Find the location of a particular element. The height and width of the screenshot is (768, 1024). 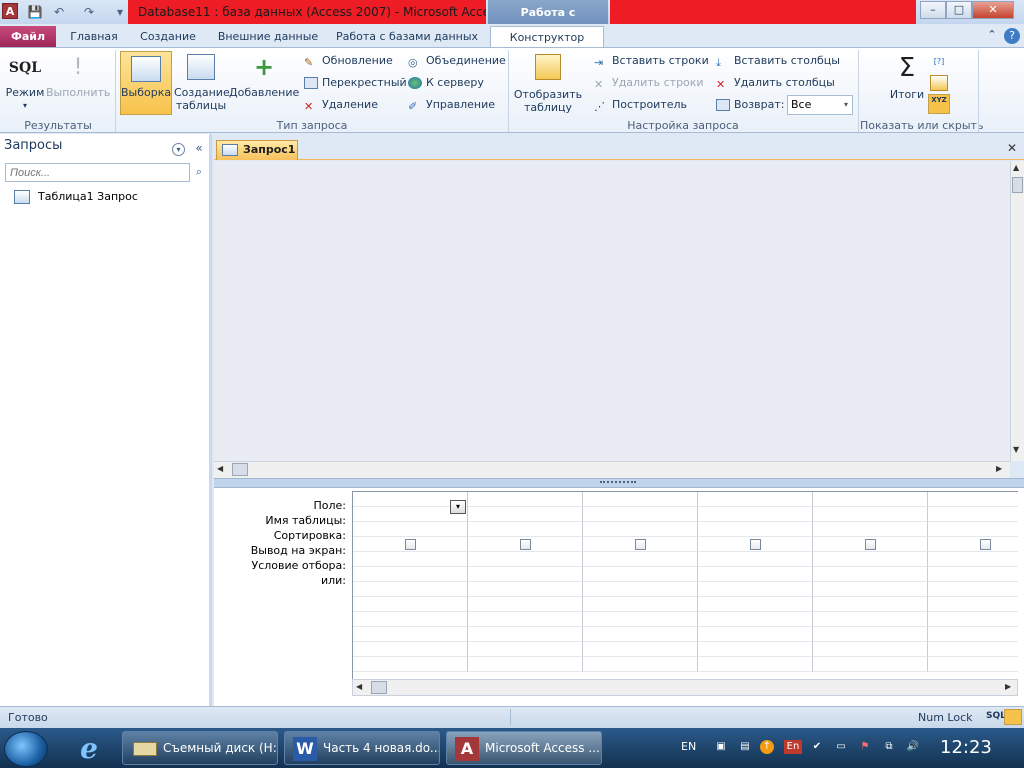

property-sheet-icon is located at coordinates (939, 83).